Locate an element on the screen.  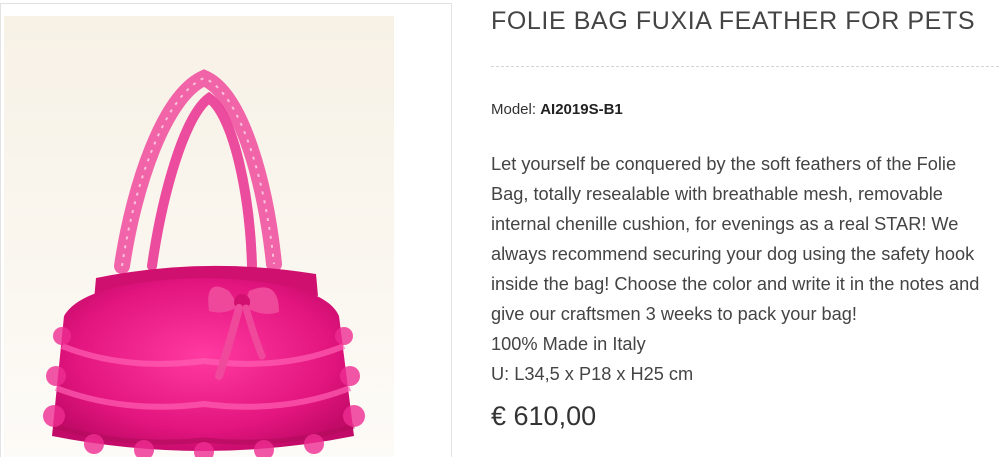
product-price: € 610,00 is located at coordinates (544, 416).